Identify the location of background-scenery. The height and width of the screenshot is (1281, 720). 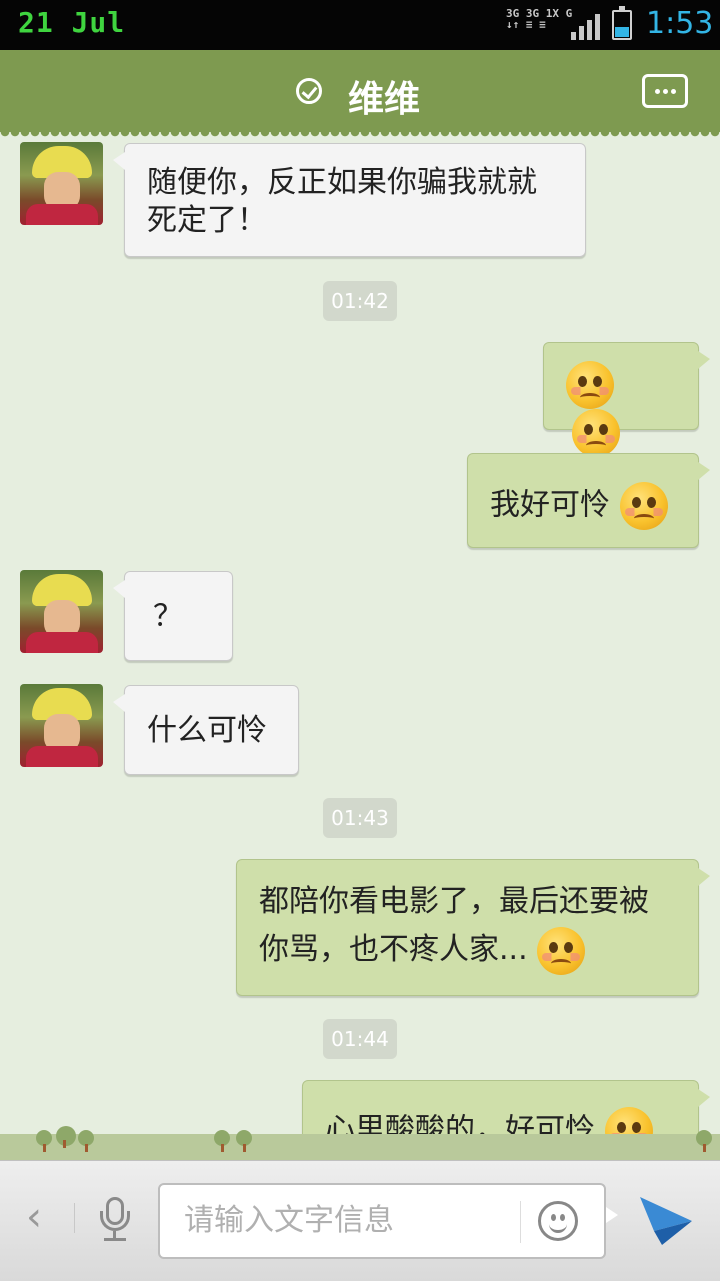
(360, 1134).